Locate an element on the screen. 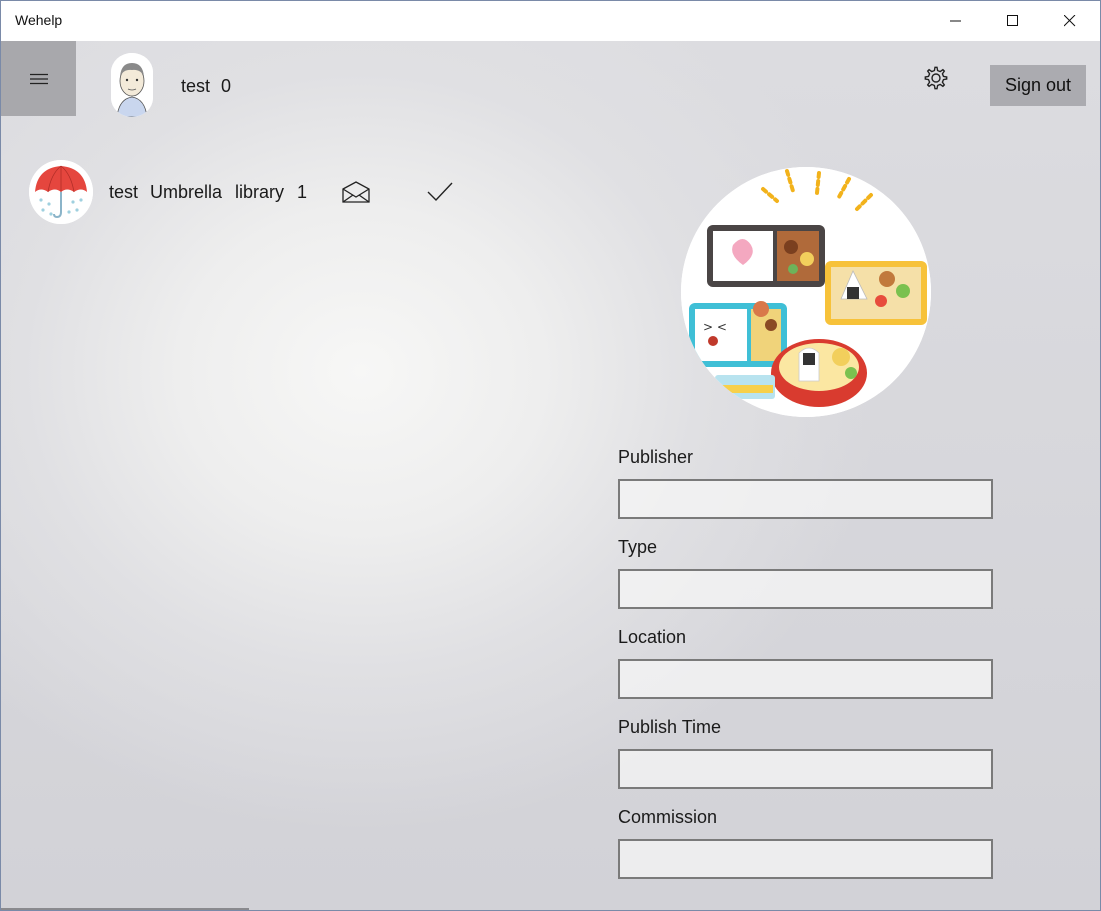  publisher-field is located at coordinates (805, 499).